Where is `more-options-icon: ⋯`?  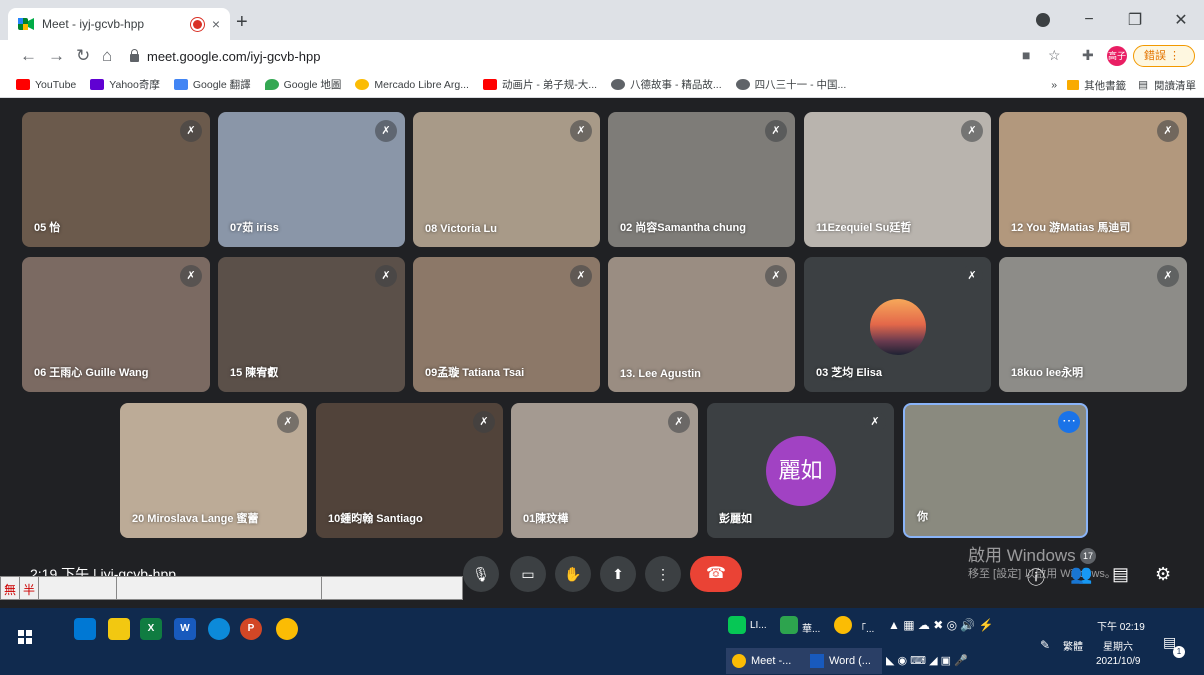 more-options-icon: ⋯ is located at coordinates (1069, 422).